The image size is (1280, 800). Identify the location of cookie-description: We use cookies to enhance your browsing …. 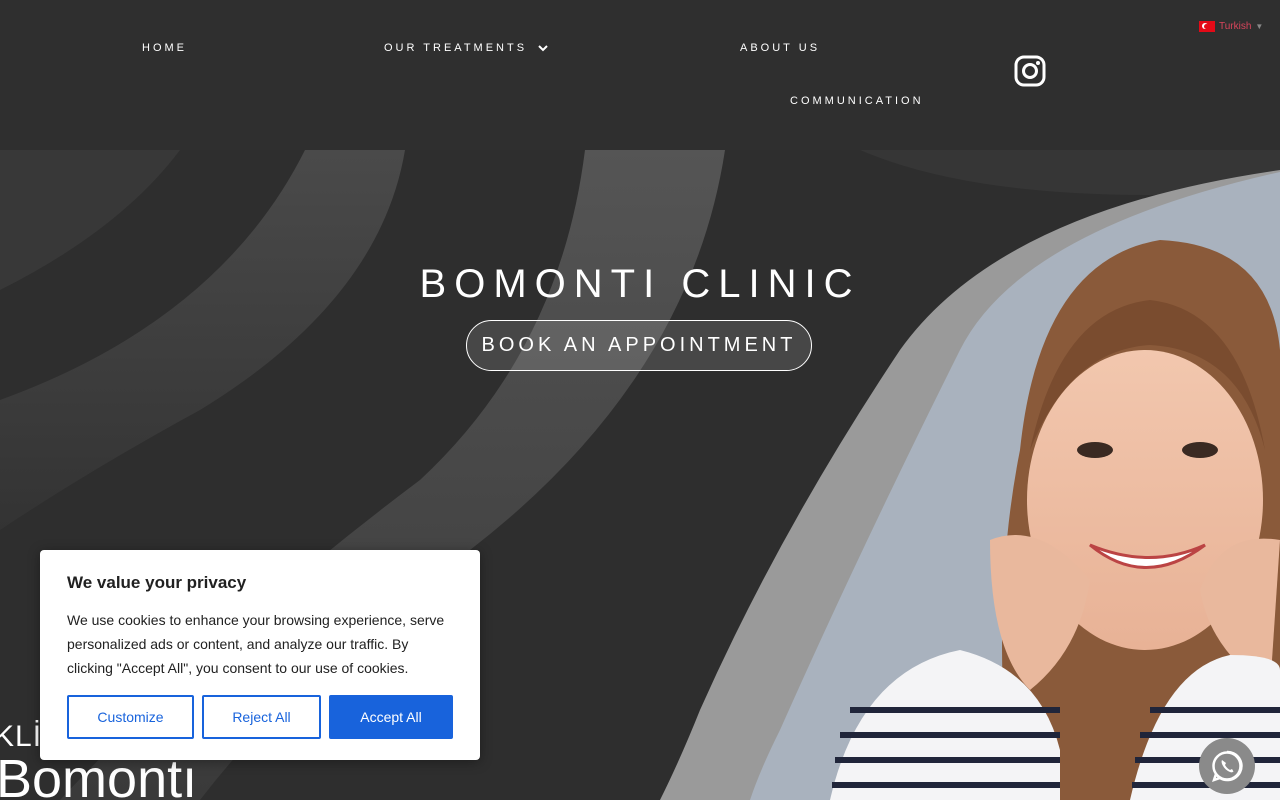
(256, 644).